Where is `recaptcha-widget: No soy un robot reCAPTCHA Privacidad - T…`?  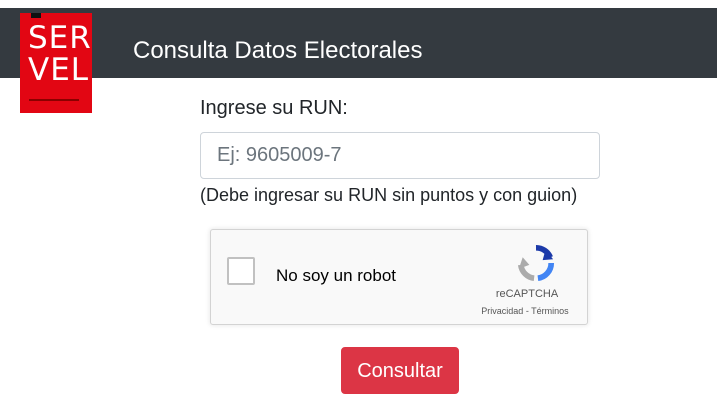
recaptcha-widget: No soy un robot reCAPTCHA Privacidad - T… is located at coordinates (399, 277).